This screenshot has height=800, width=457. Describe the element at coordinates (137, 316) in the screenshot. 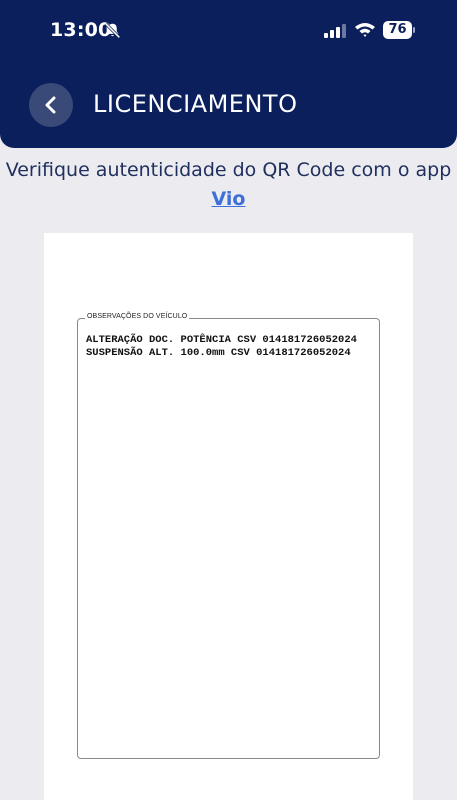

I see `observations-label: OBSERVAÇÕES DO VEÍCULO` at that location.